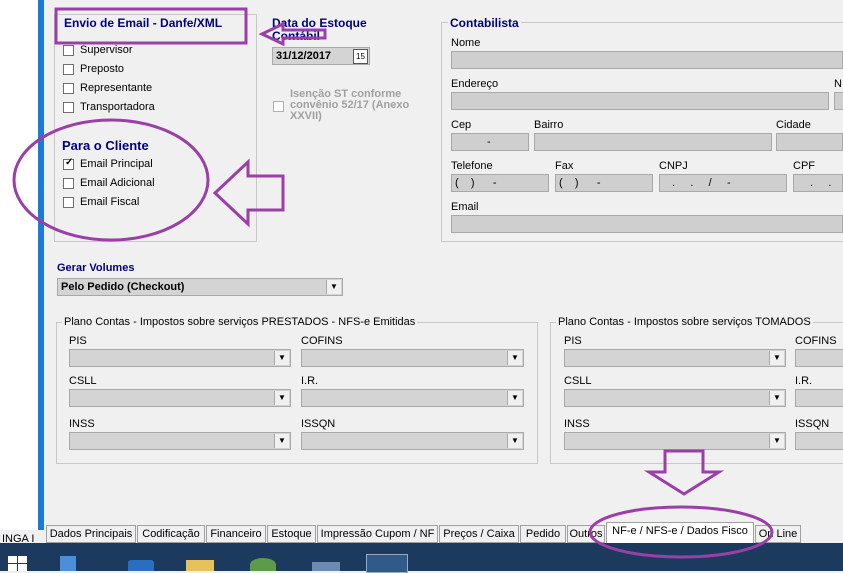 The width and height of the screenshot is (843, 573). What do you see at coordinates (68, 88) in the screenshot?
I see `representante-checkbox` at bounding box center [68, 88].